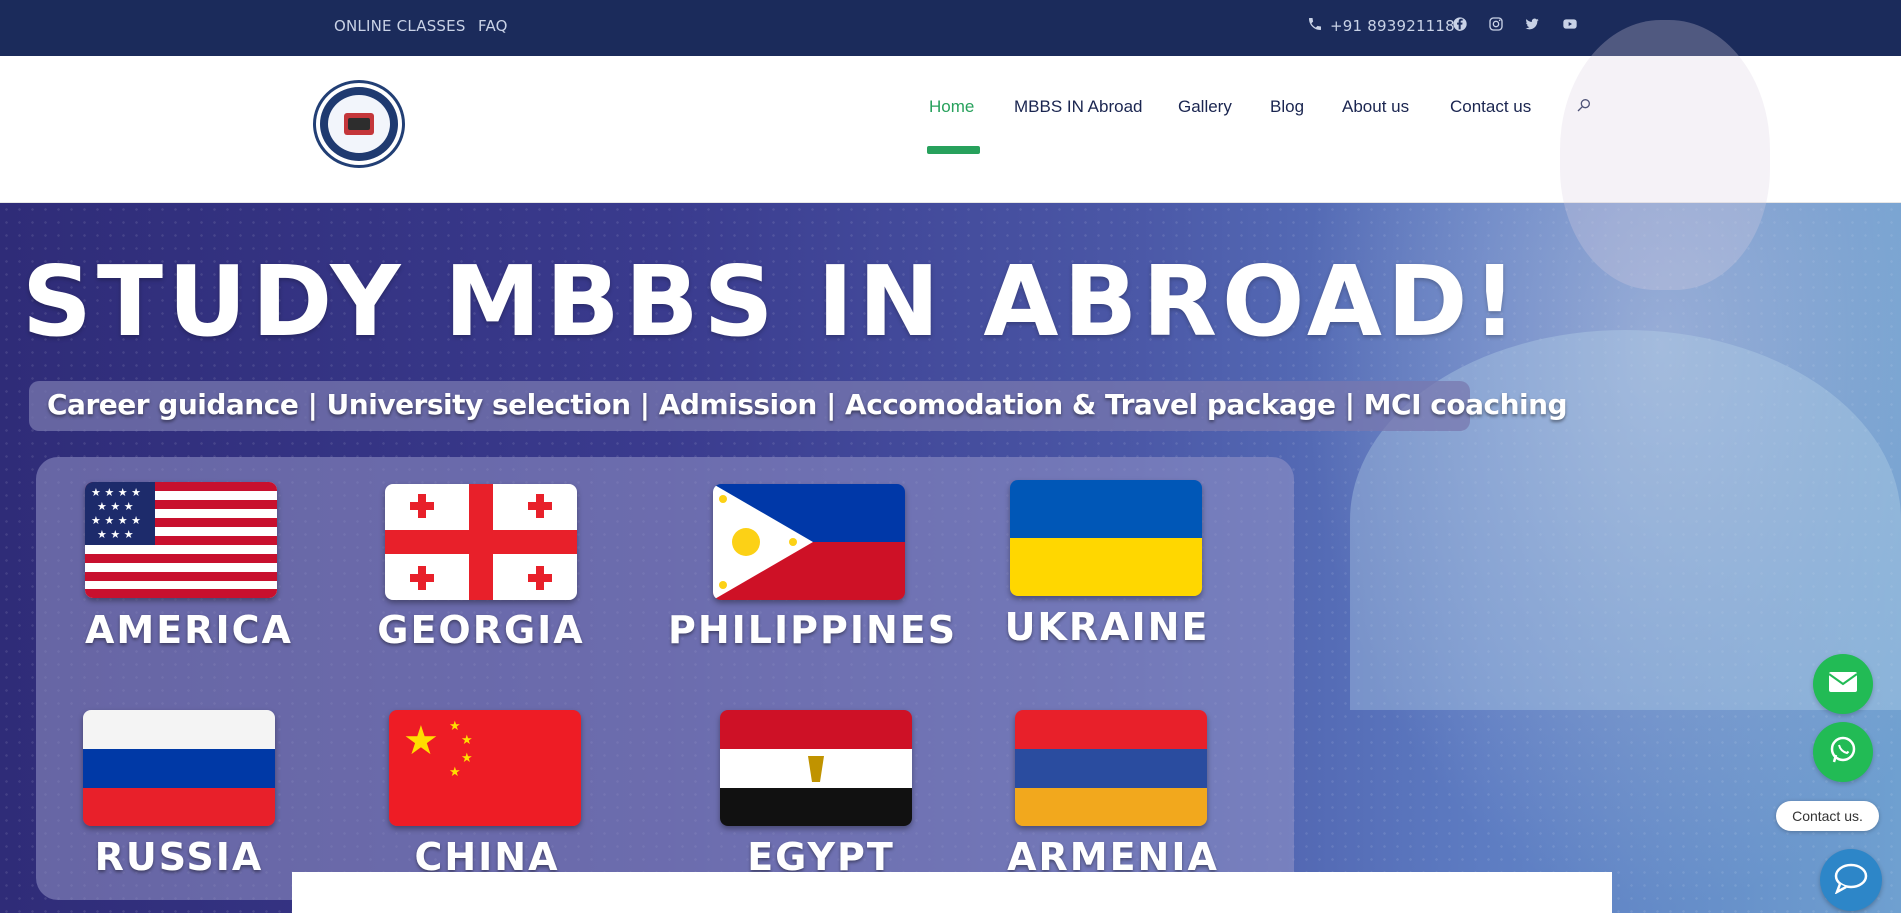 The image size is (1901, 913). What do you see at coordinates (181, 540) in the screenshot?
I see `usa-flag: ★ ★ ★ ★ ★ ★ ★ ★ ★ ★ ★ ★ ★ ★` at bounding box center [181, 540].